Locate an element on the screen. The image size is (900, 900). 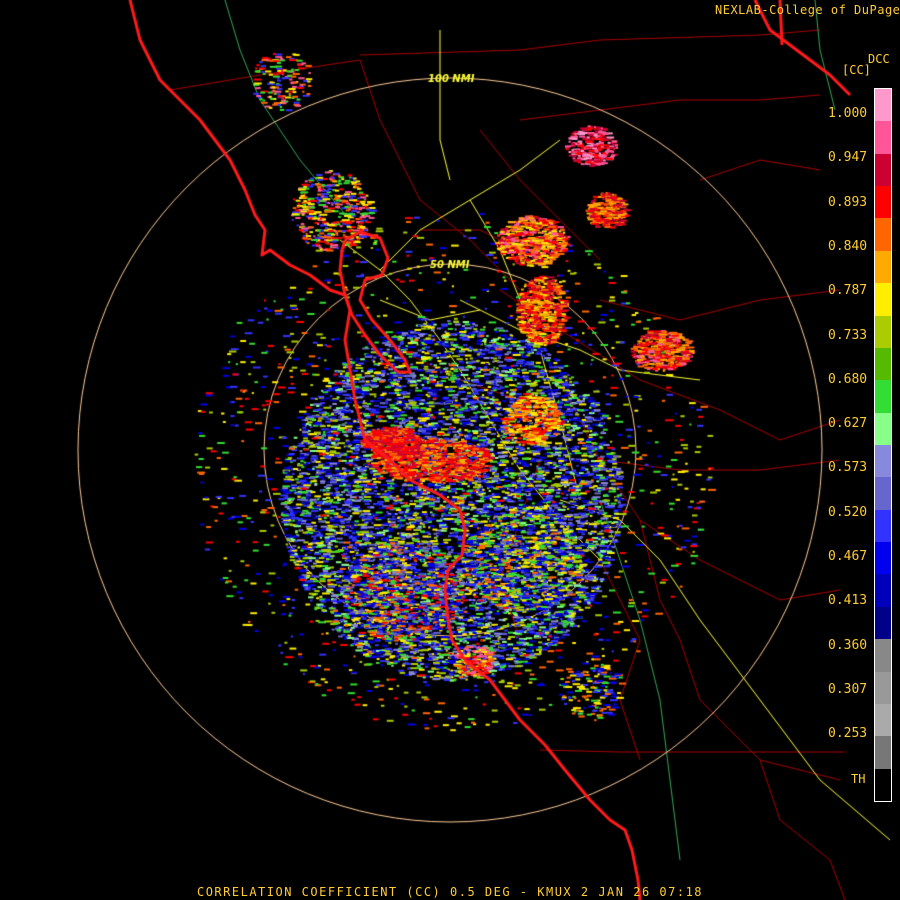
scale-tick-label: 0.840 is located at coordinates (848, 246).